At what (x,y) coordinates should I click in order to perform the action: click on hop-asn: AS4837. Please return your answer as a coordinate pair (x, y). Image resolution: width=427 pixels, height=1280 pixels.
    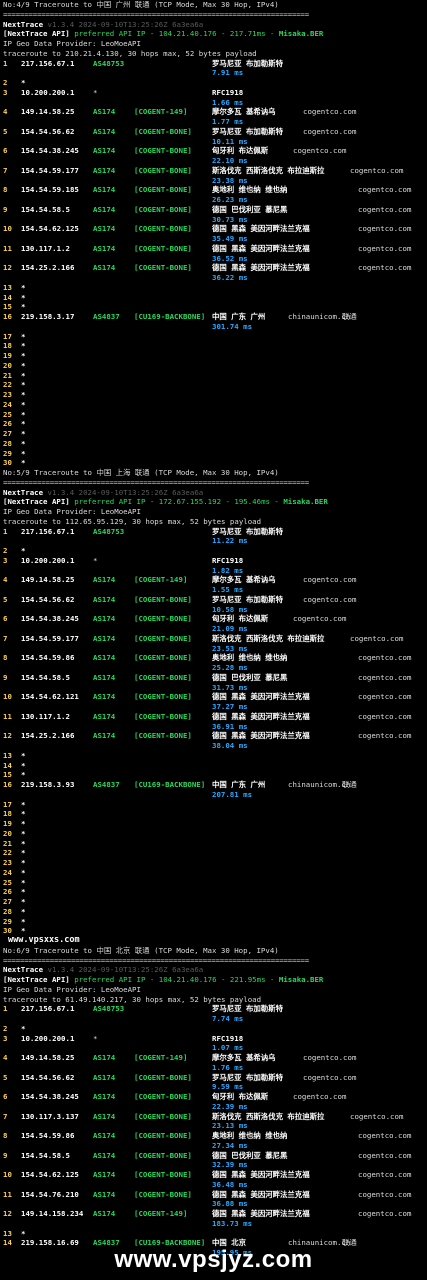
    Looking at the image, I should click on (106, 784).